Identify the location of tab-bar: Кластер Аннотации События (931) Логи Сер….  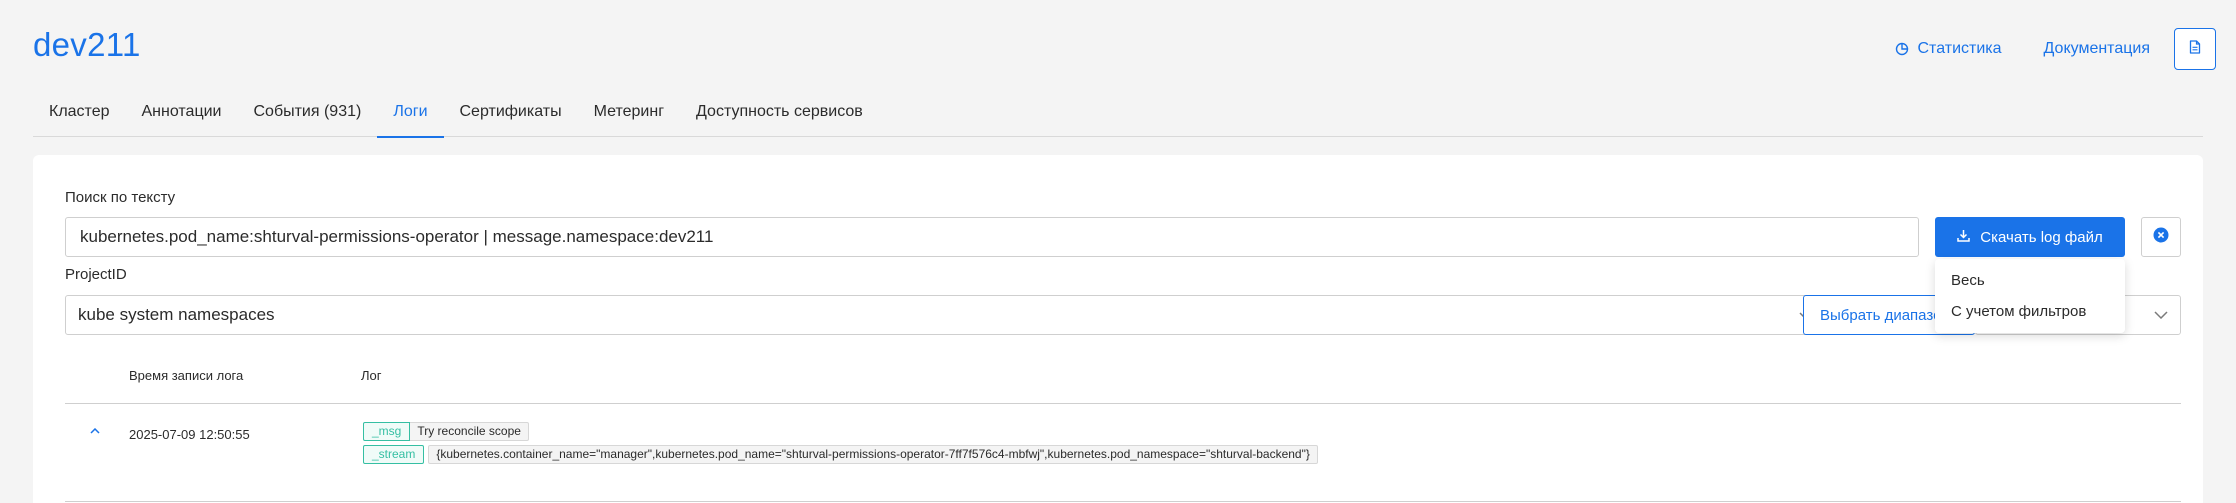
(1118, 118).